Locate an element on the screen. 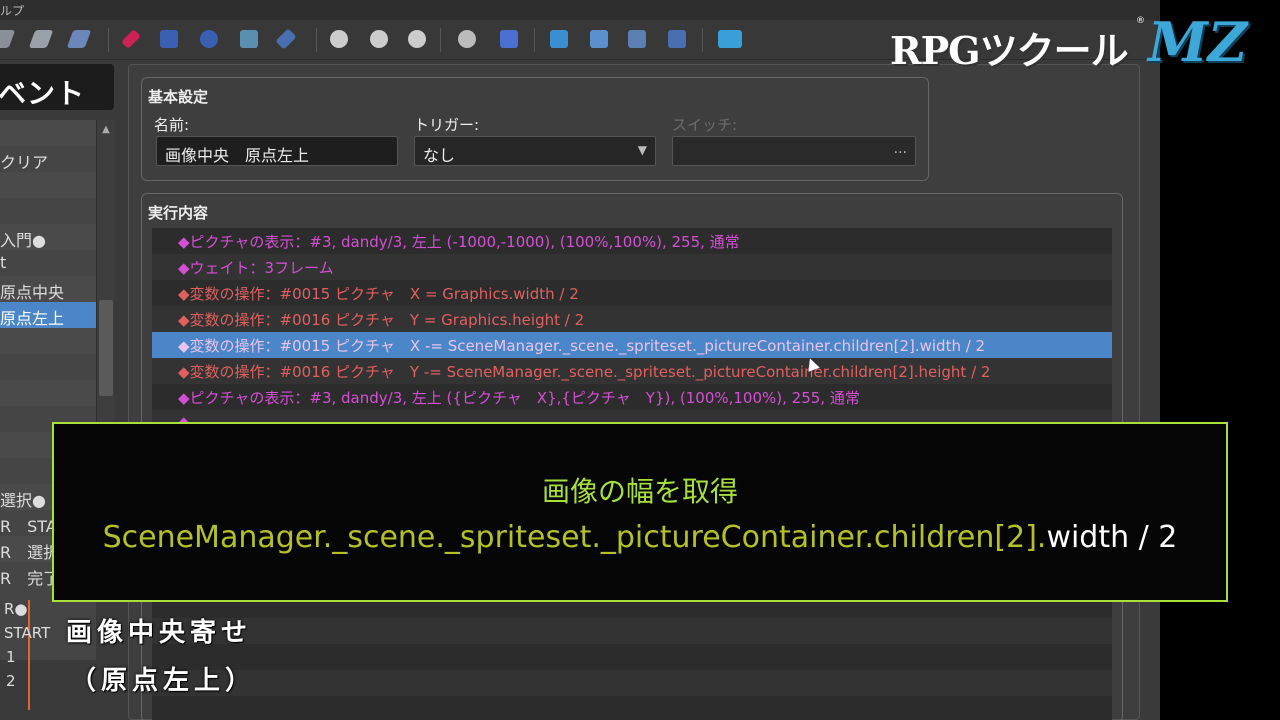 The image size is (1280, 720). name-field: 画像中央 原点左上 is located at coordinates (277, 151).